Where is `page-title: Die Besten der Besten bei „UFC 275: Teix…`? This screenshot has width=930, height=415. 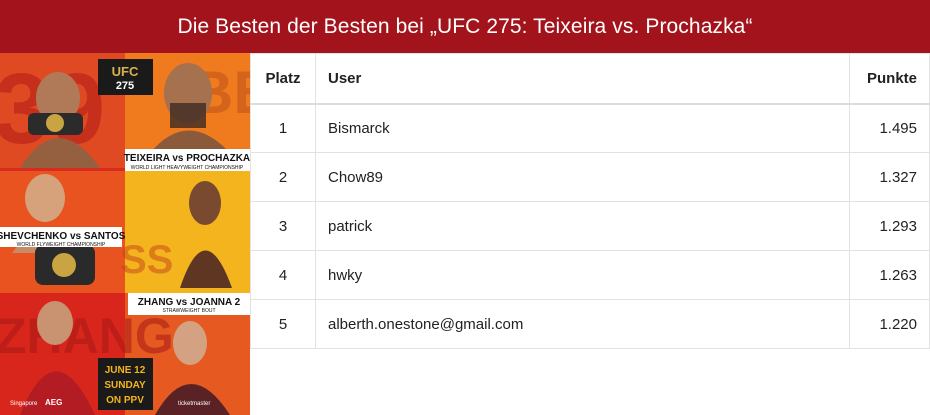 page-title: Die Besten der Besten bei „UFC 275: Teix… is located at coordinates (465, 26).